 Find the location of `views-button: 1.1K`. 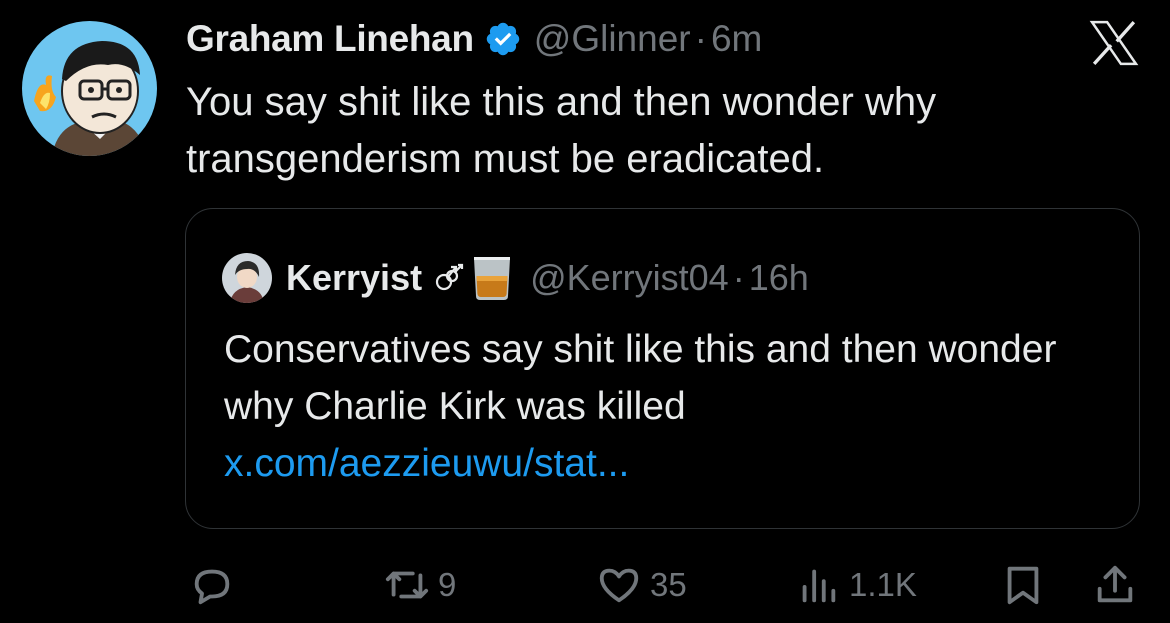

views-button: 1.1K is located at coordinates (856, 585).